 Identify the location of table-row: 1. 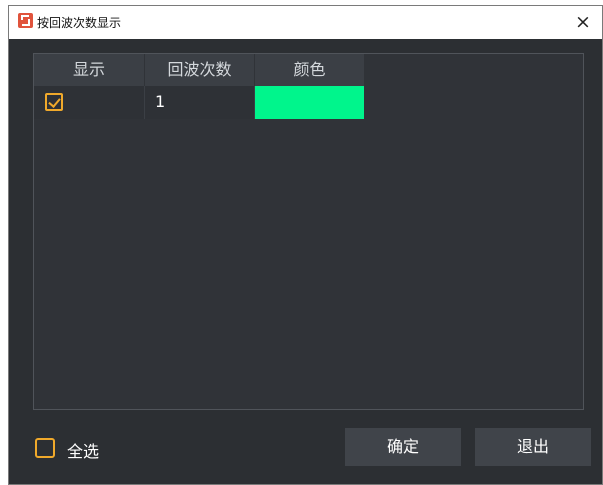
(199, 102).